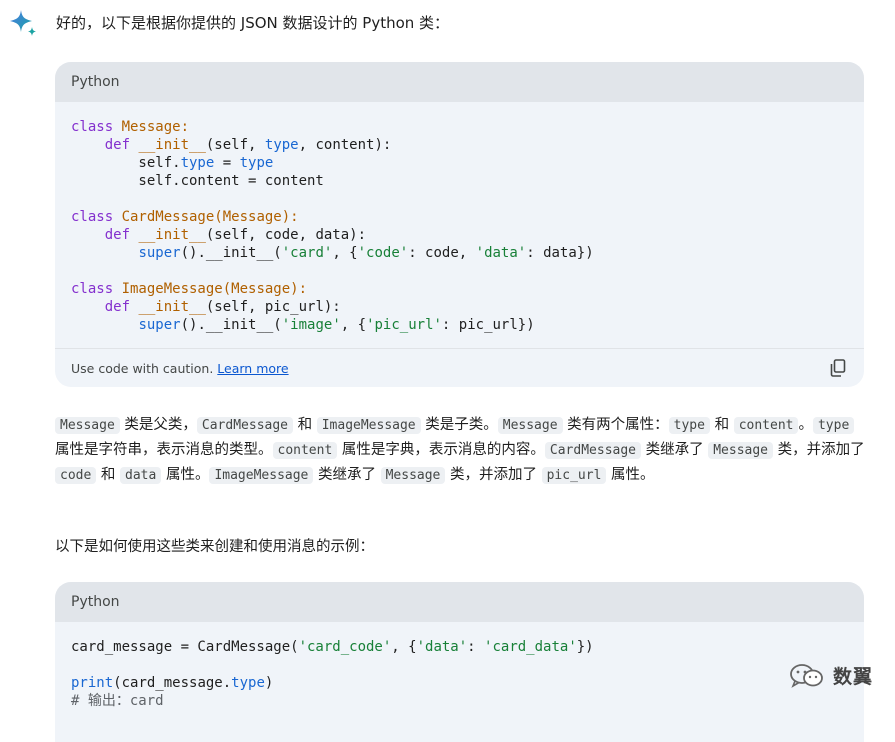 The image size is (895, 742). Describe the element at coordinates (442, 253) in the screenshot. I see `code-token: : code,` at that location.